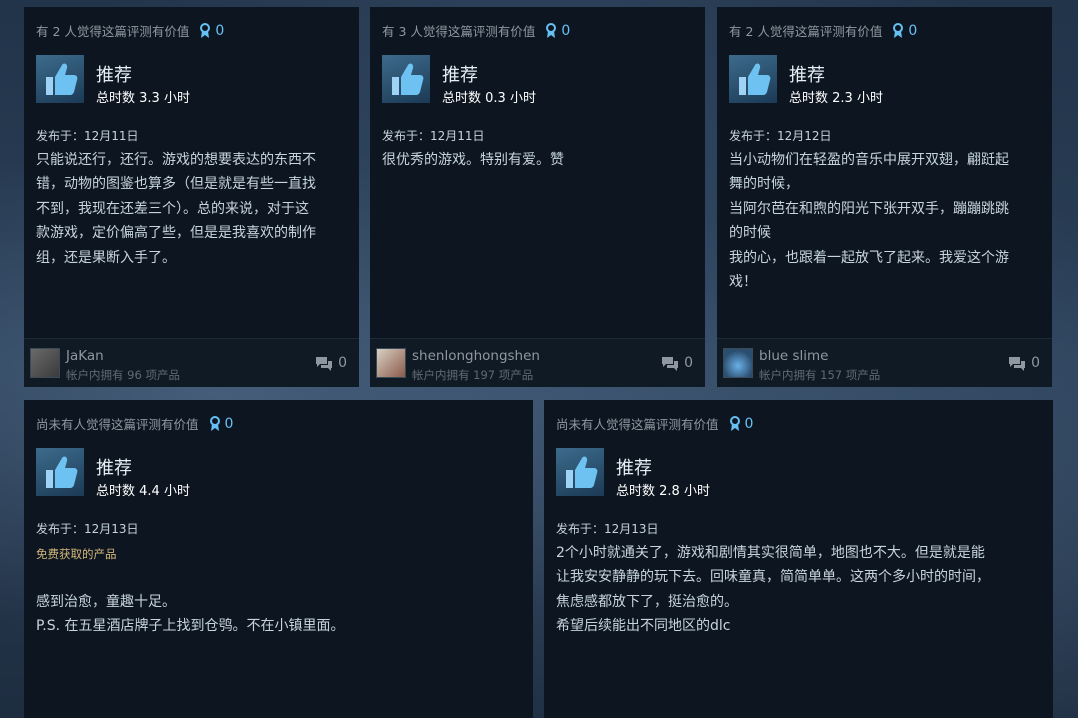 The width and height of the screenshot is (1078, 718). What do you see at coordinates (476, 356) in the screenshot?
I see `username-link: shenlonghongshen` at bounding box center [476, 356].